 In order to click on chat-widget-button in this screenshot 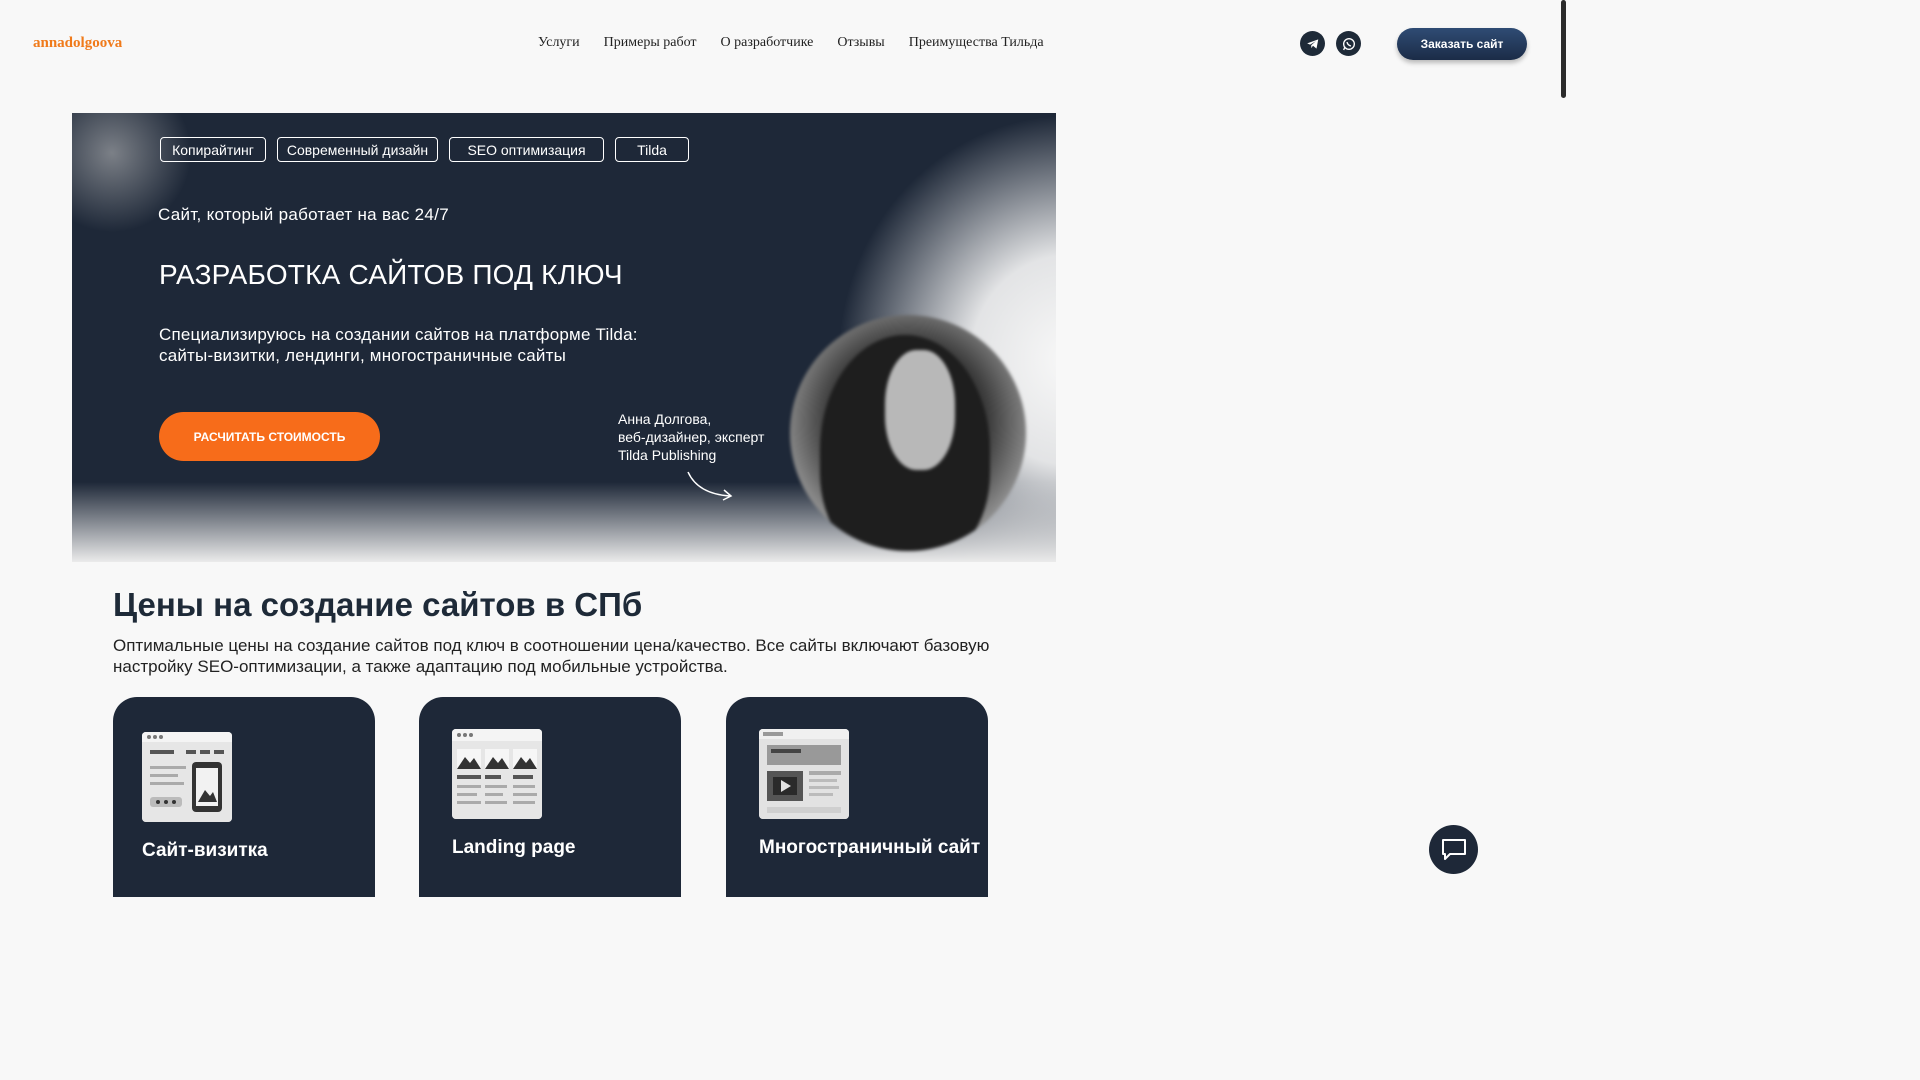, I will do `click(1453, 849)`.